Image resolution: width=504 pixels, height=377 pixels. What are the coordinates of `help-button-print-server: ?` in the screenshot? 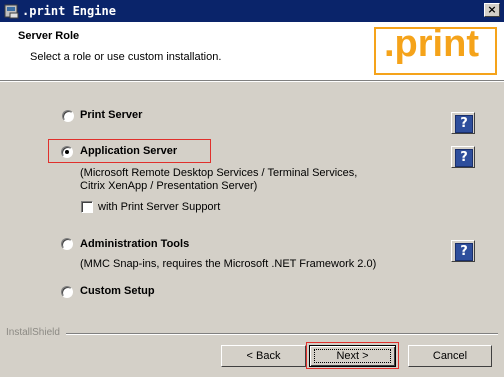 It's located at (463, 123).